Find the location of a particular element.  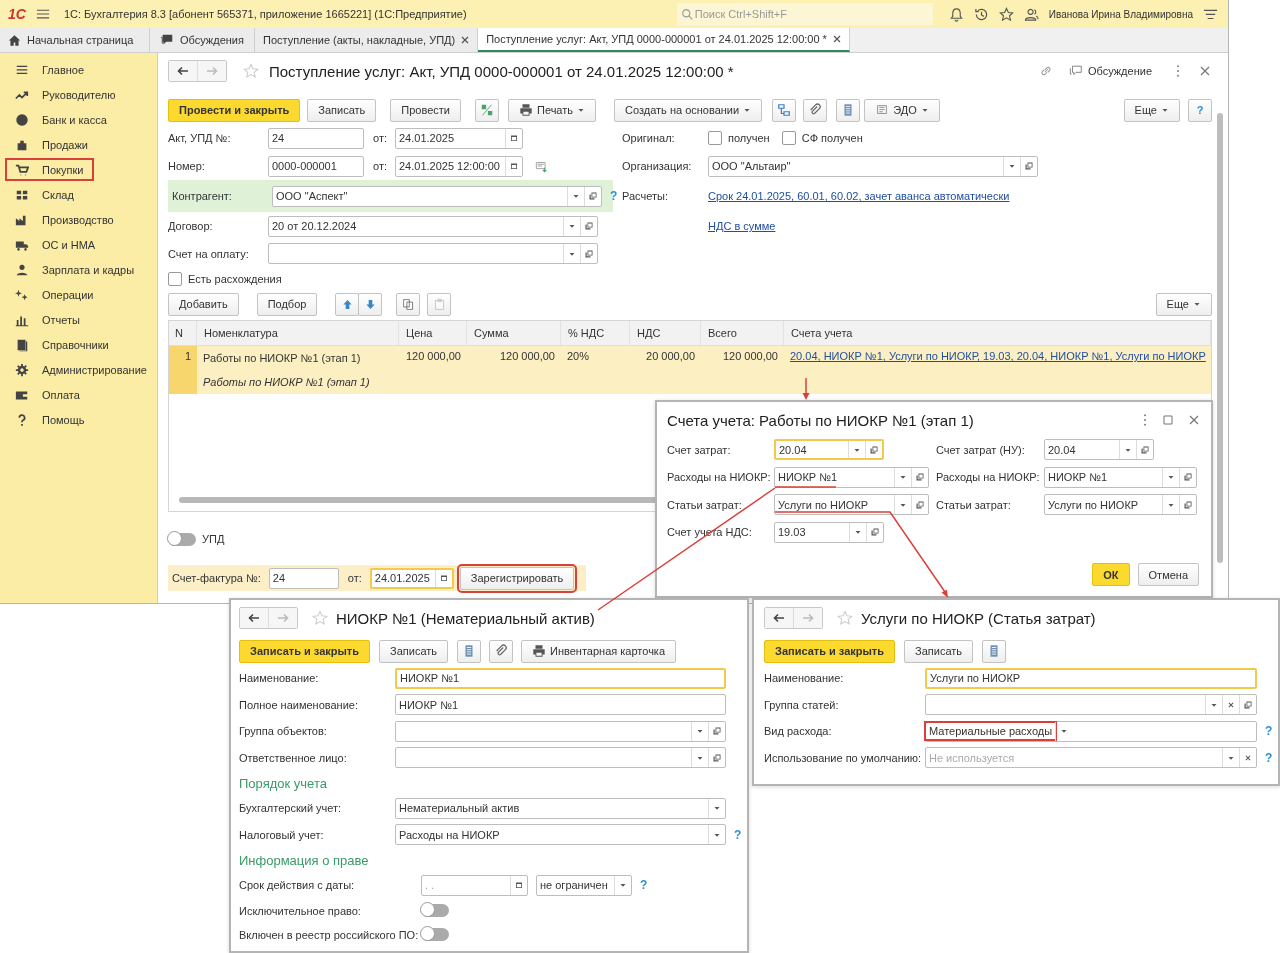

tab: Обсуждения is located at coordinates (202, 40).